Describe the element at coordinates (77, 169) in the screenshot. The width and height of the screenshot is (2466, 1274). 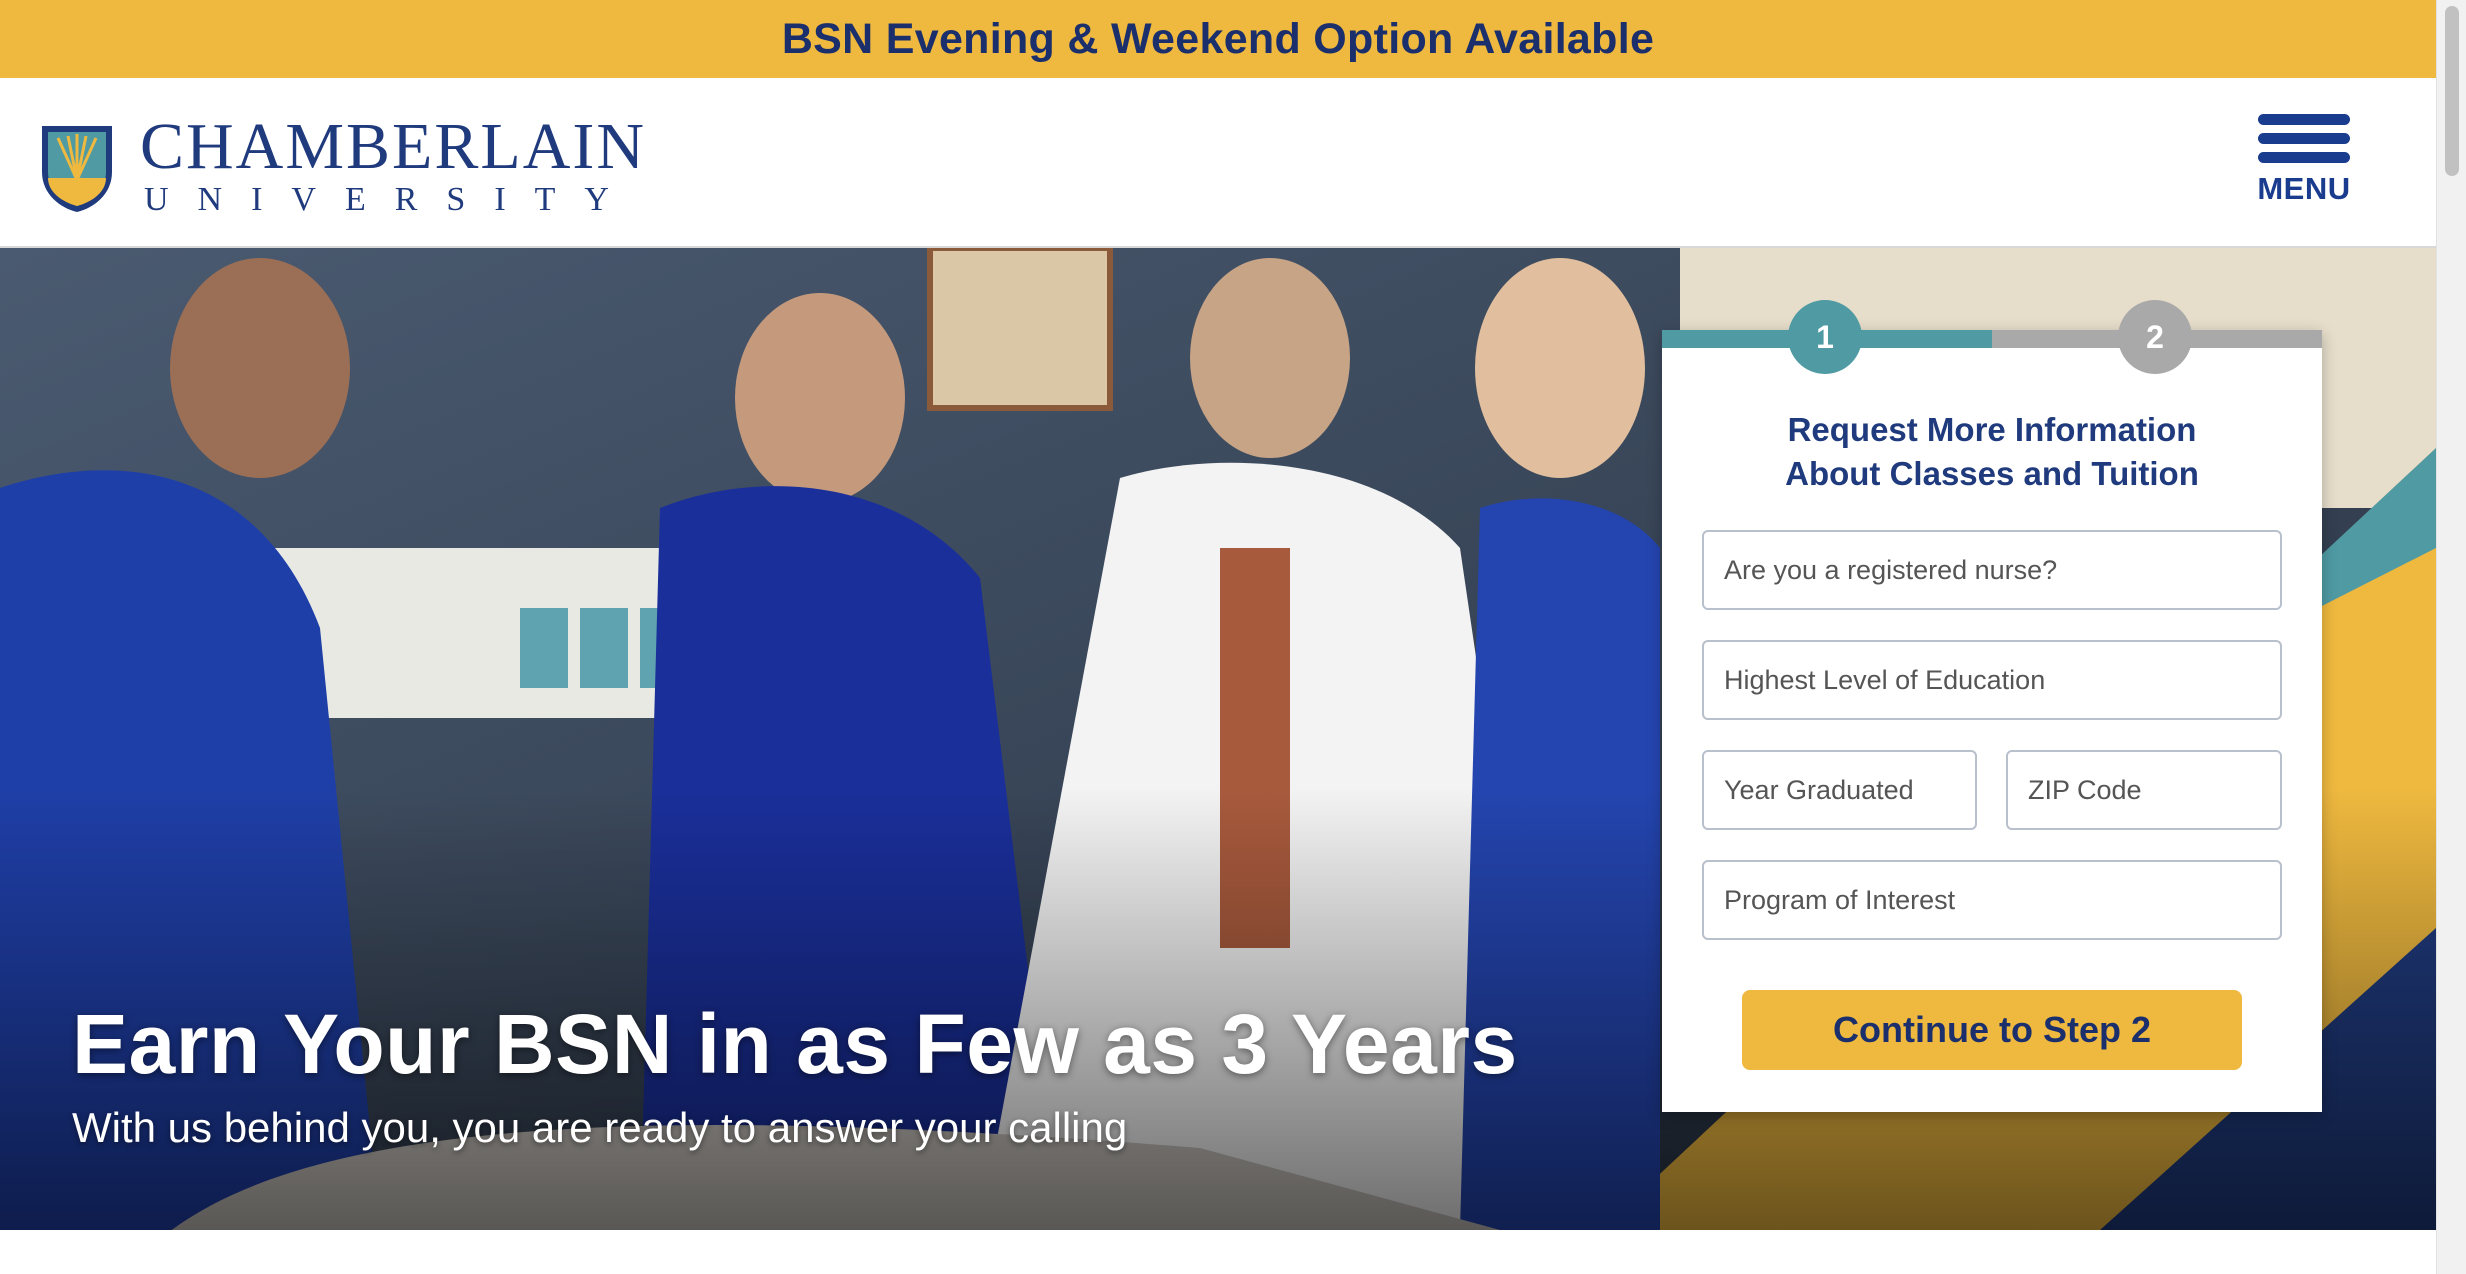
I see `shield-logo-icon` at that location.